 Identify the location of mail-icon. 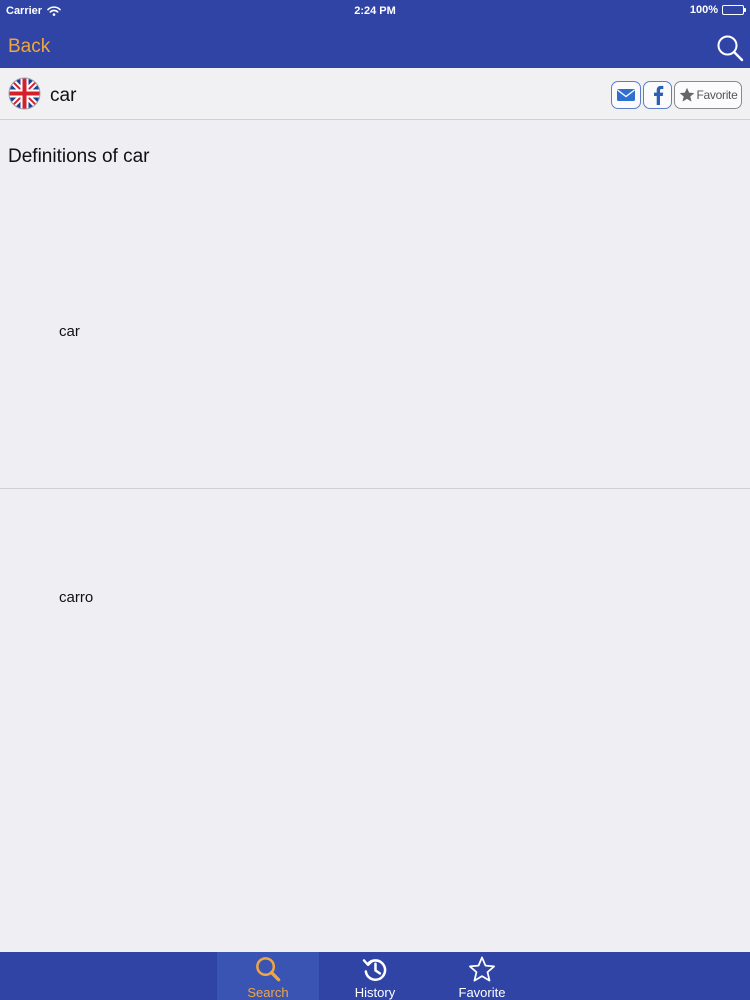
(626, 95).